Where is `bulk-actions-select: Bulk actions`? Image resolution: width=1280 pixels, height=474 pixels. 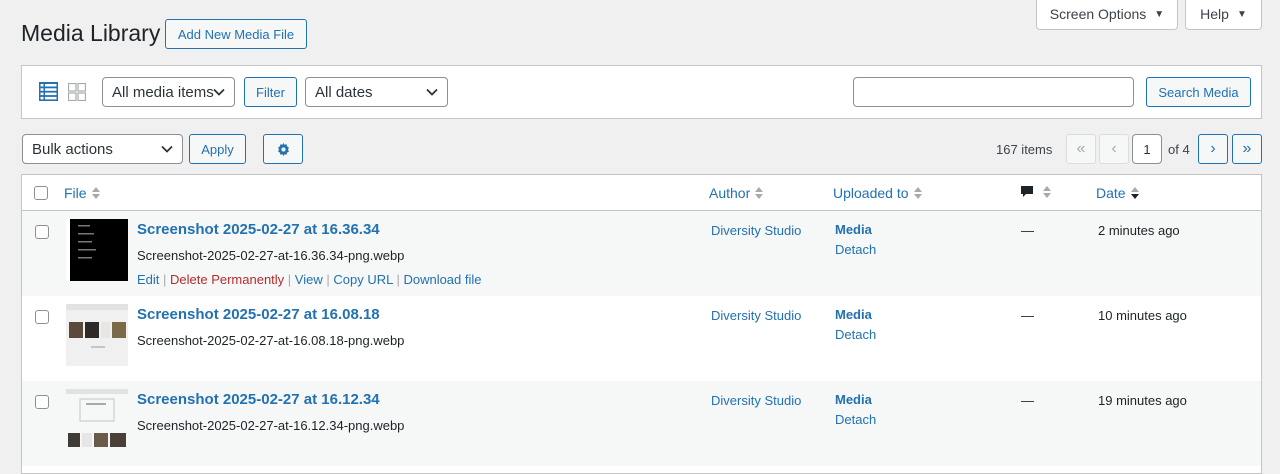
bulk-actions-select: Bulk actions is located at coordinates (102, 149).